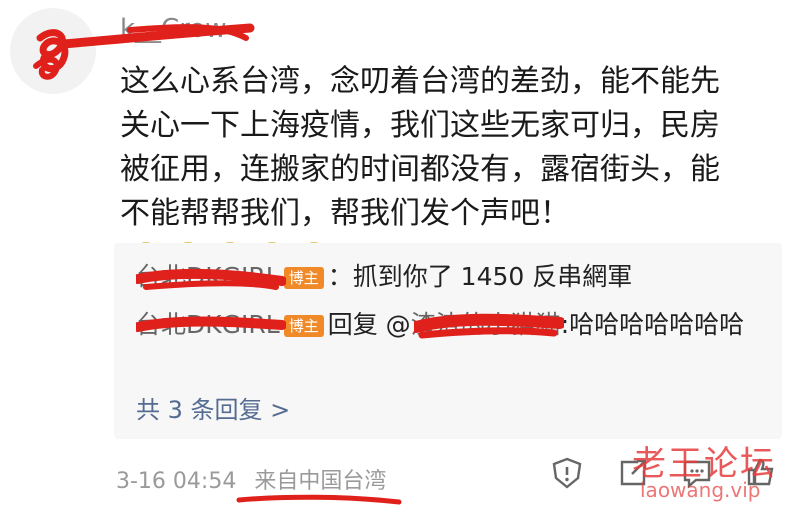 This screenshot has width=800, height=513. I want to click on watermark-url: laowang.vip, so click(700, 490).